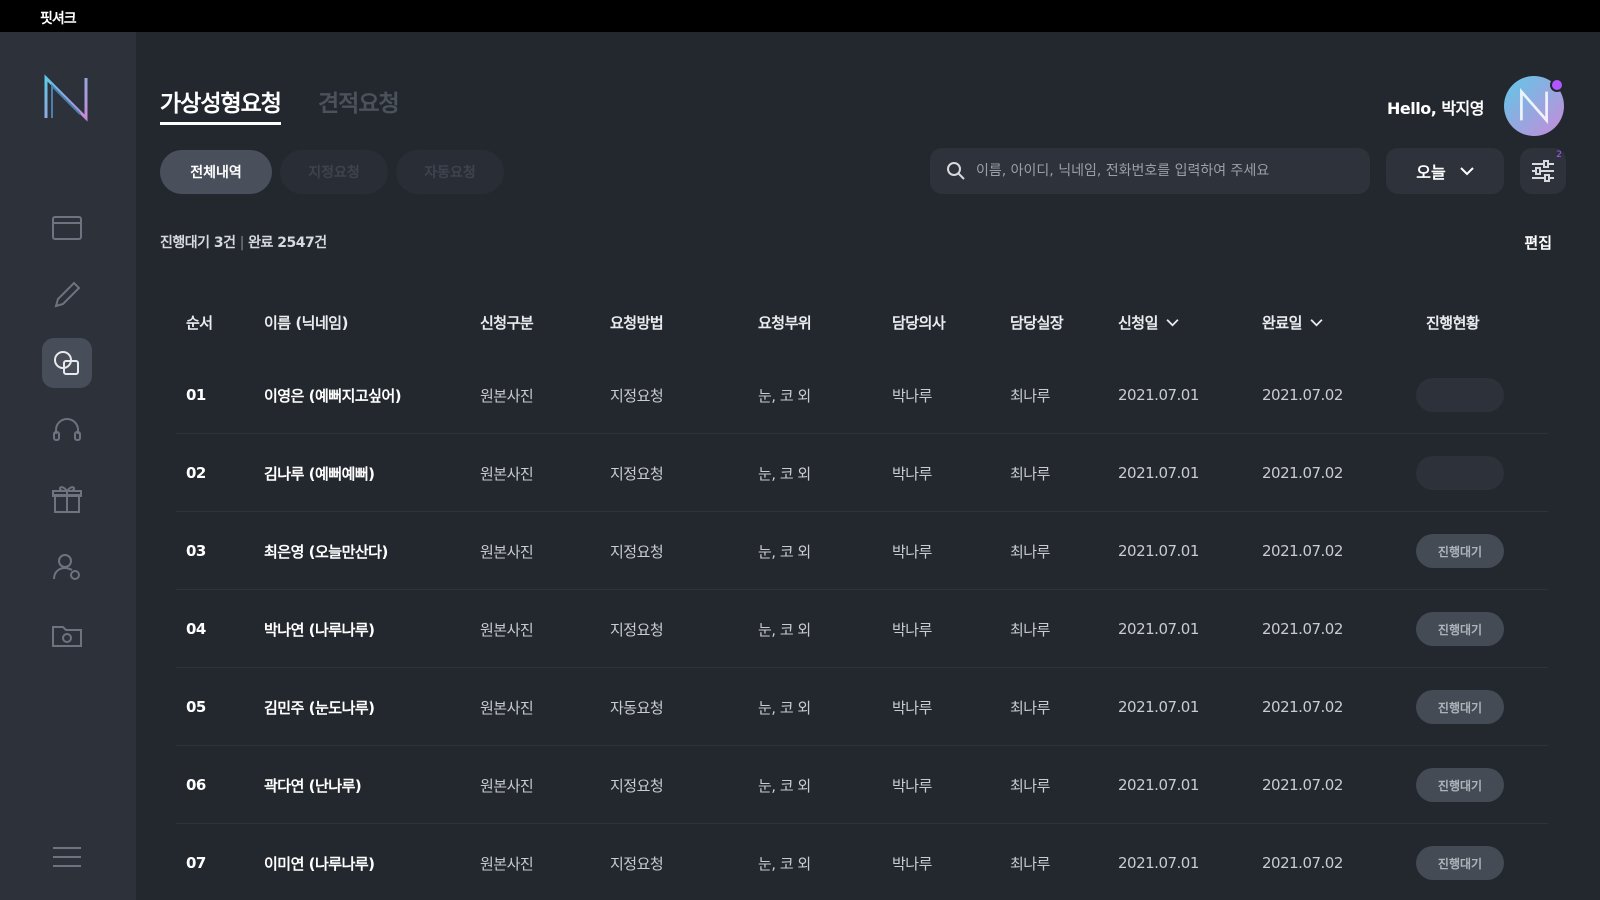  I want to click on header-num: 순서, so click(199, 322).